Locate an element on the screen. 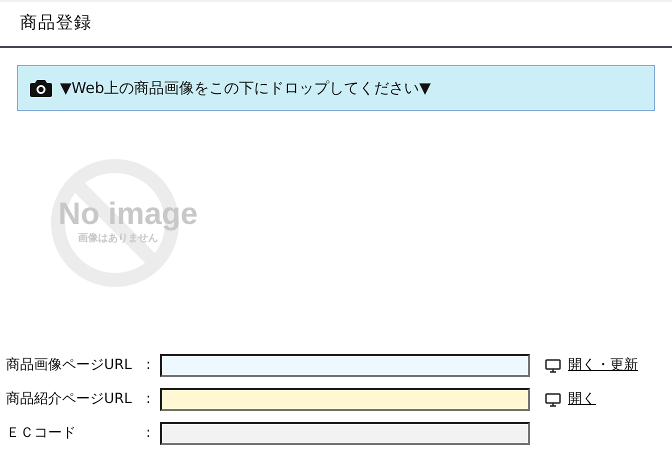 The height and width of the screenshot is (476, 672). open-link: 開く is located at coordinates (582, 399).